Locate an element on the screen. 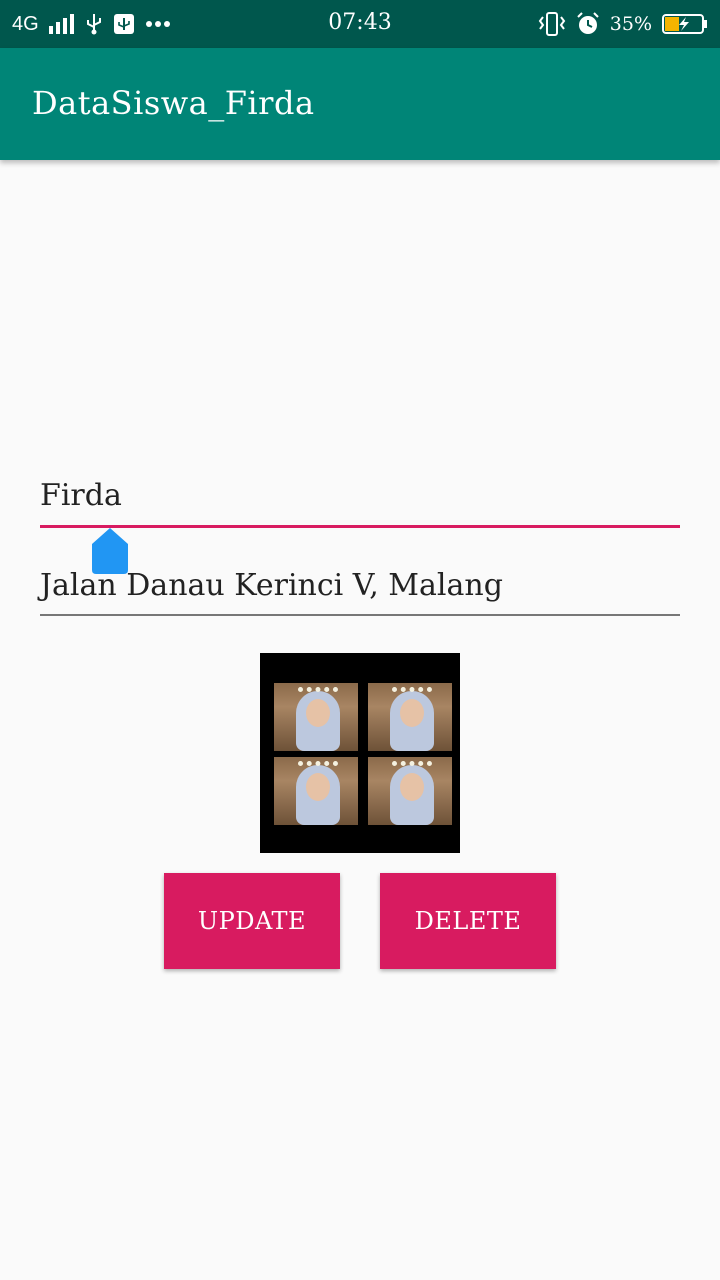 Image resolution: width=720 pixels, height=1280 pixels. status-right-group: 35% is located at coordinates (623, 24).